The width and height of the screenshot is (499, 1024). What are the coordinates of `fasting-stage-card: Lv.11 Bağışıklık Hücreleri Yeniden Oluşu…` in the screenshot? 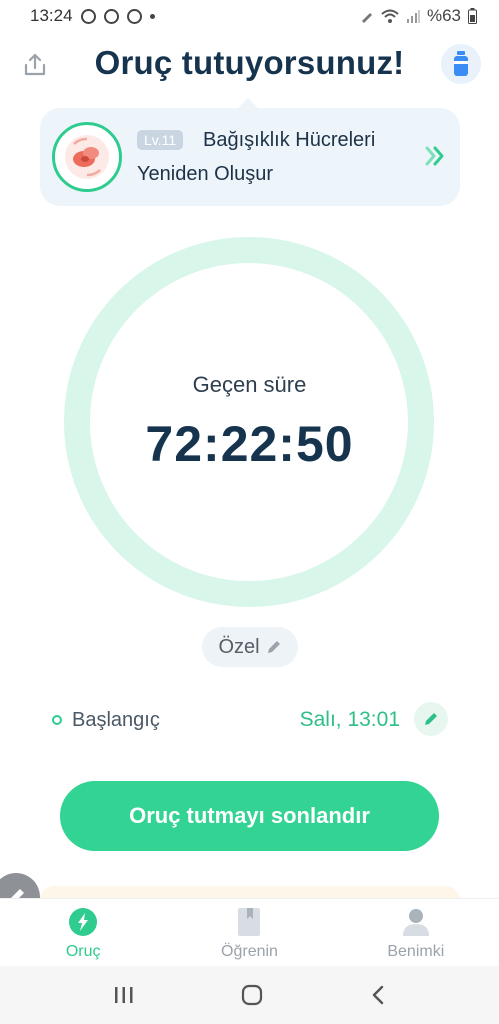 It's located at (250, 152).